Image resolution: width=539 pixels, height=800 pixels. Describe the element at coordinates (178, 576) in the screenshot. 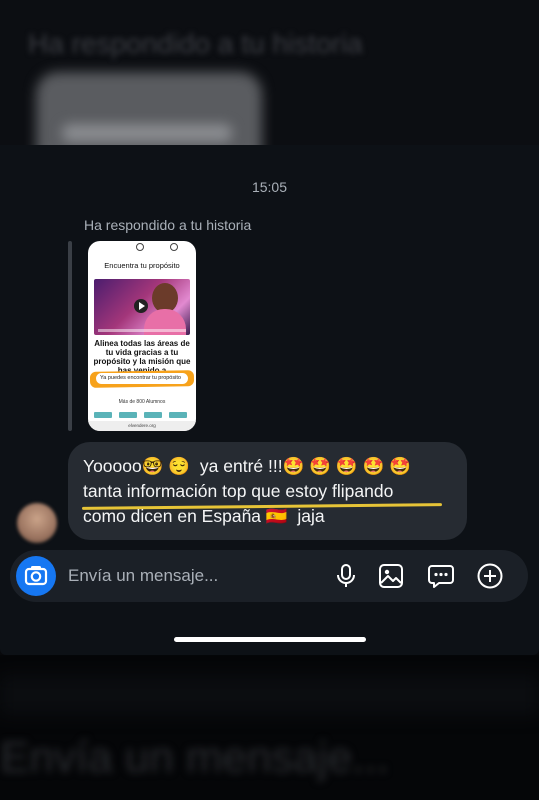

I see `message-input` at that location.